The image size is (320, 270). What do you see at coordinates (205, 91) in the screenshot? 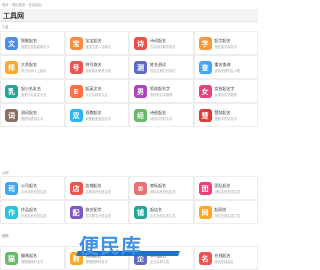
I see `tool-icon: 女` at bounding box center [205, 91].